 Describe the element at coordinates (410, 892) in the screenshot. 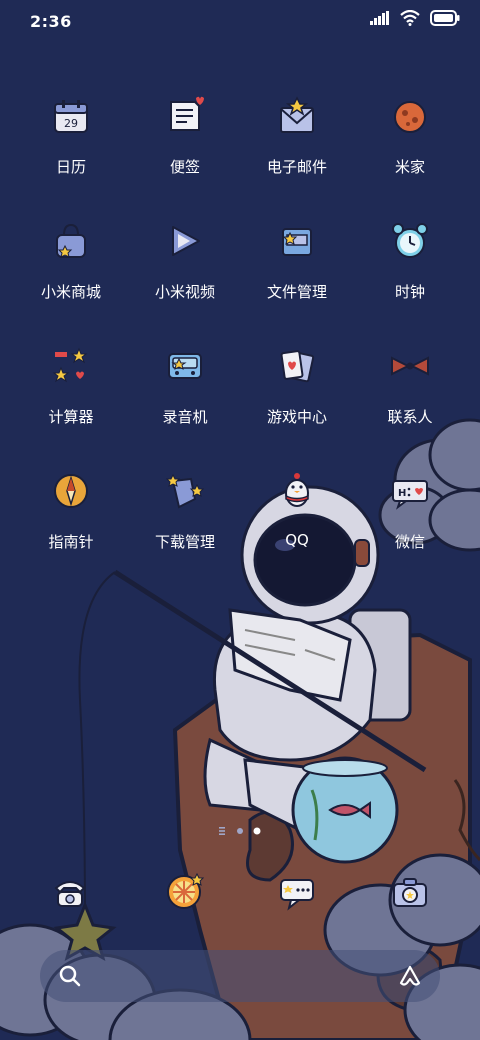

I see `camera-icon` at that location.